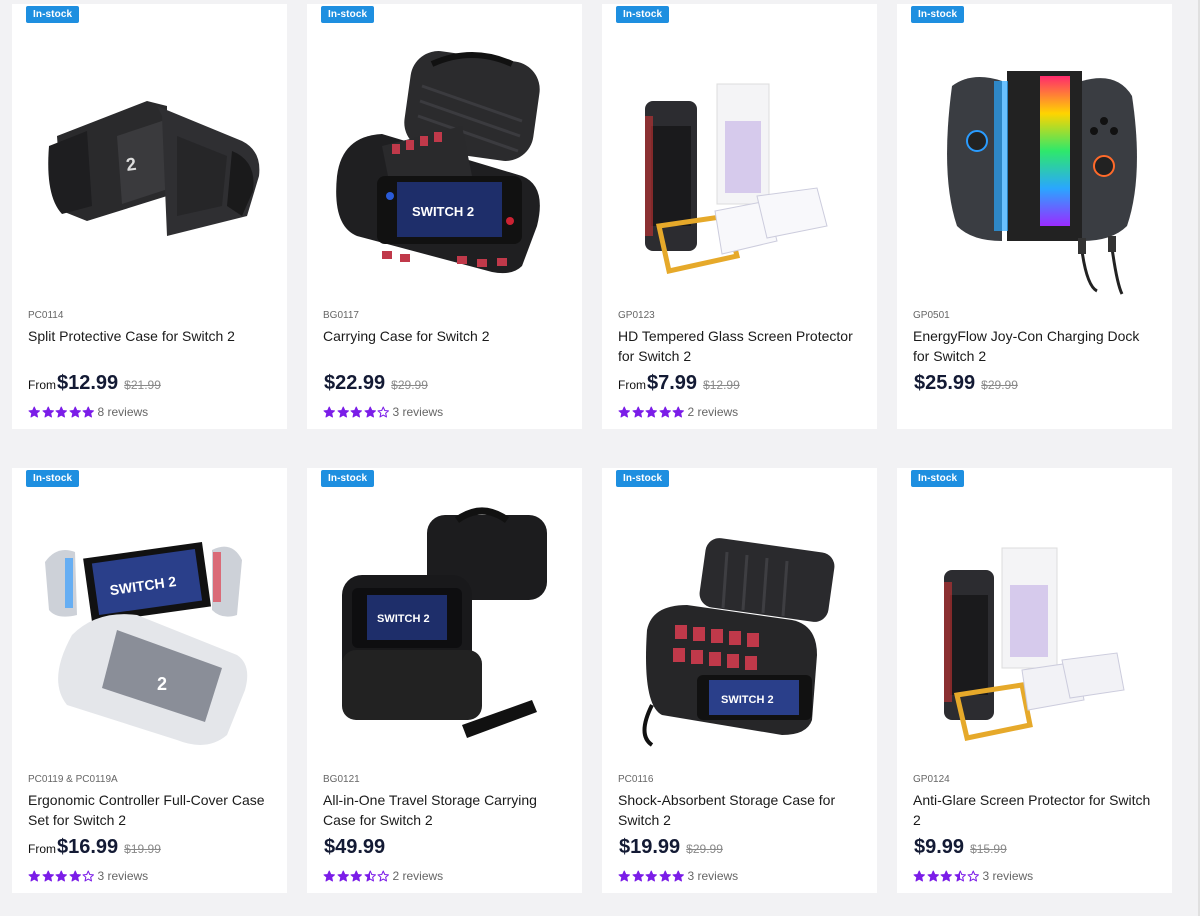  What do you see at coordinates (341, 315) in the screenshot?
I see `product-sku: BG0117` at bounding box center [341, 315].